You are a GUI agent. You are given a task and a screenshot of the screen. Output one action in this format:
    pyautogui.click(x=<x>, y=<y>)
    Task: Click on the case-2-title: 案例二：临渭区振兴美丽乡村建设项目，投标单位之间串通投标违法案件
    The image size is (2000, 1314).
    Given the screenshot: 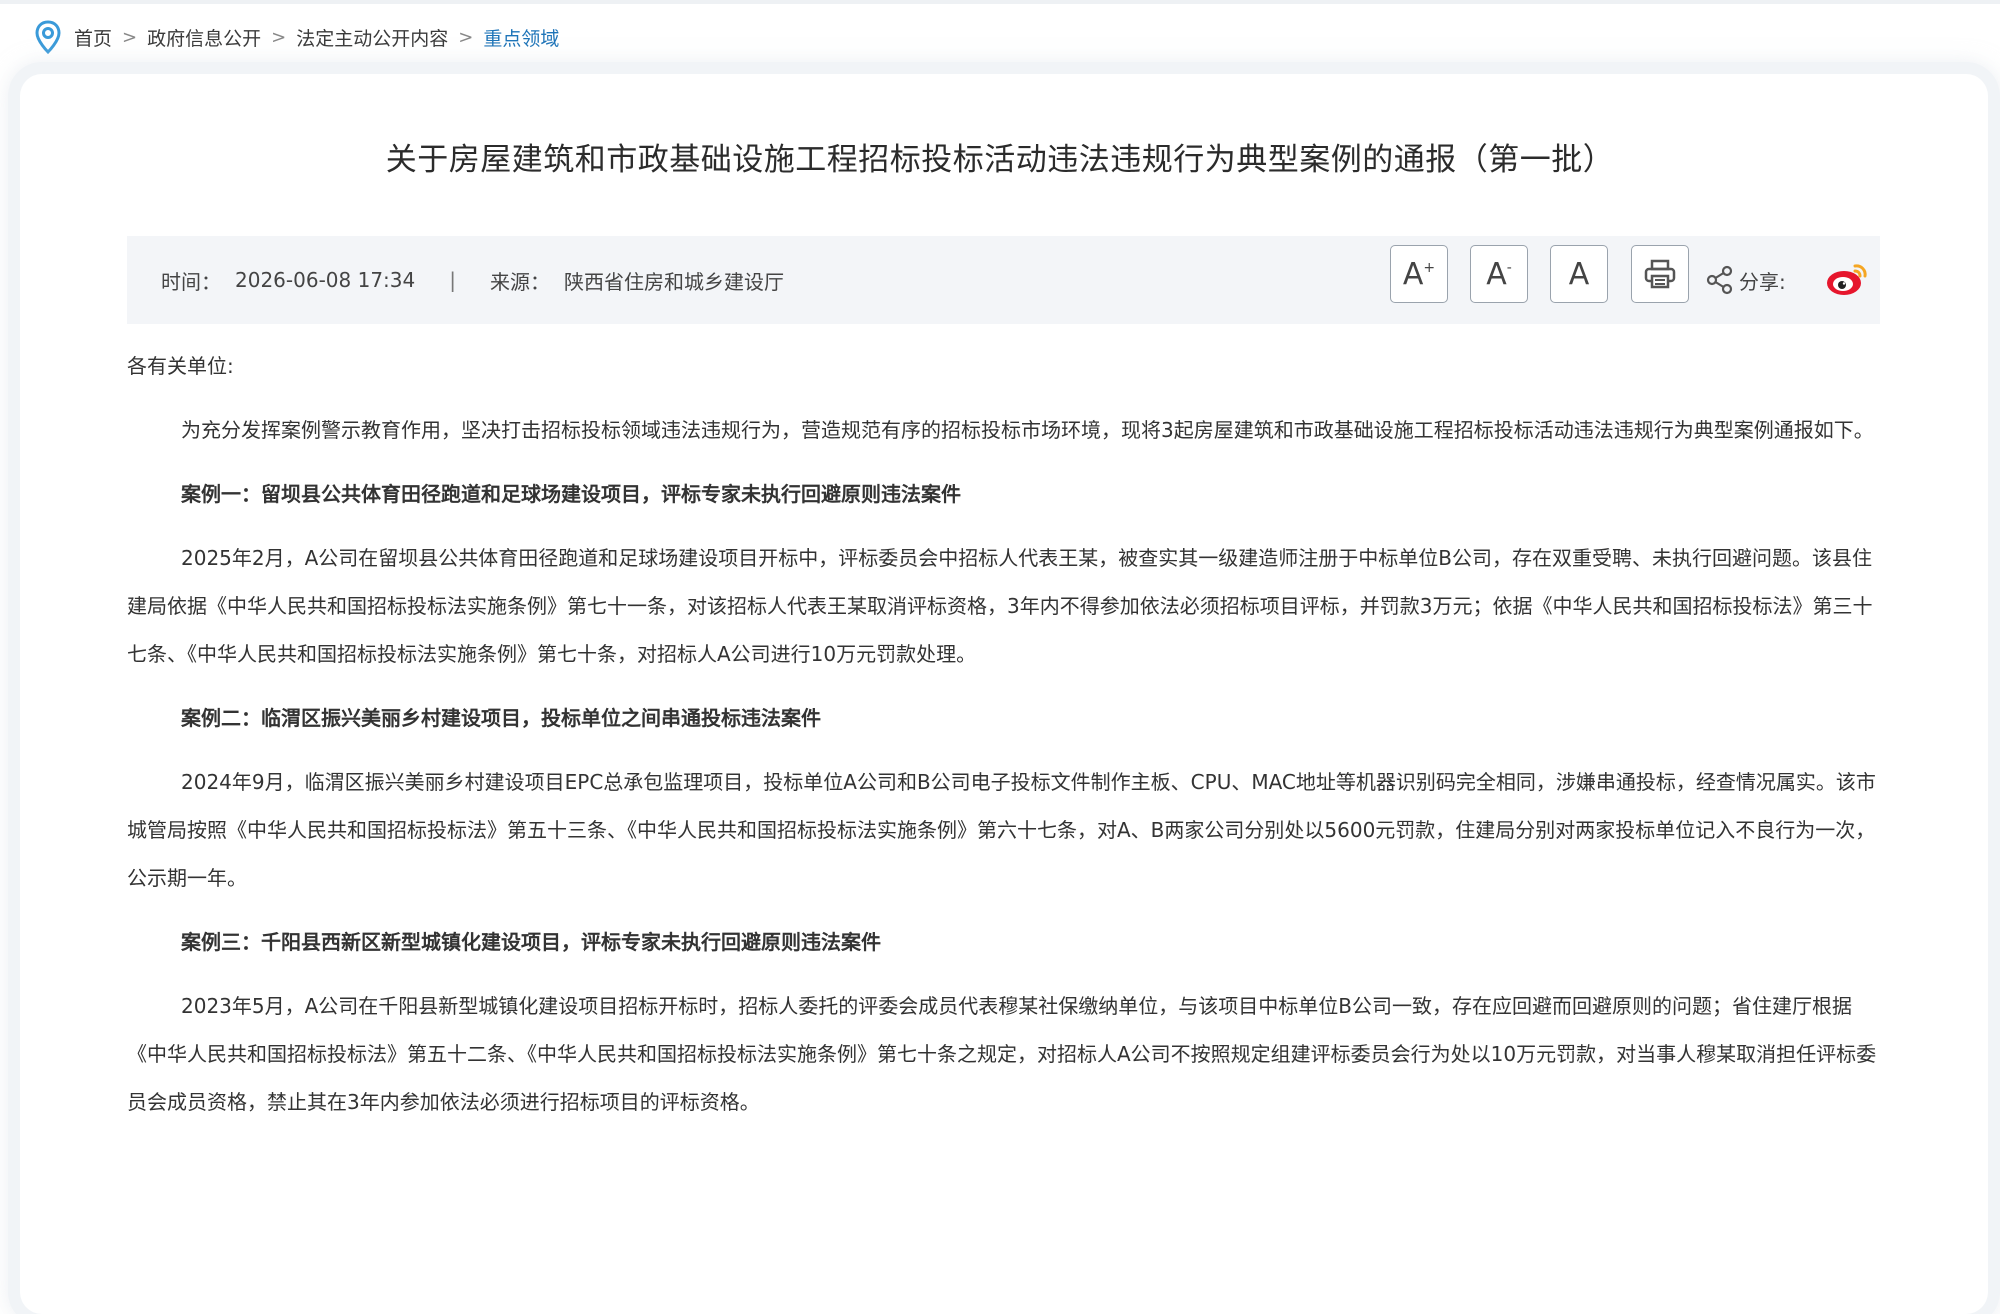 What is the action you would take?
    pyautogui.click(x=501, y=718)
    